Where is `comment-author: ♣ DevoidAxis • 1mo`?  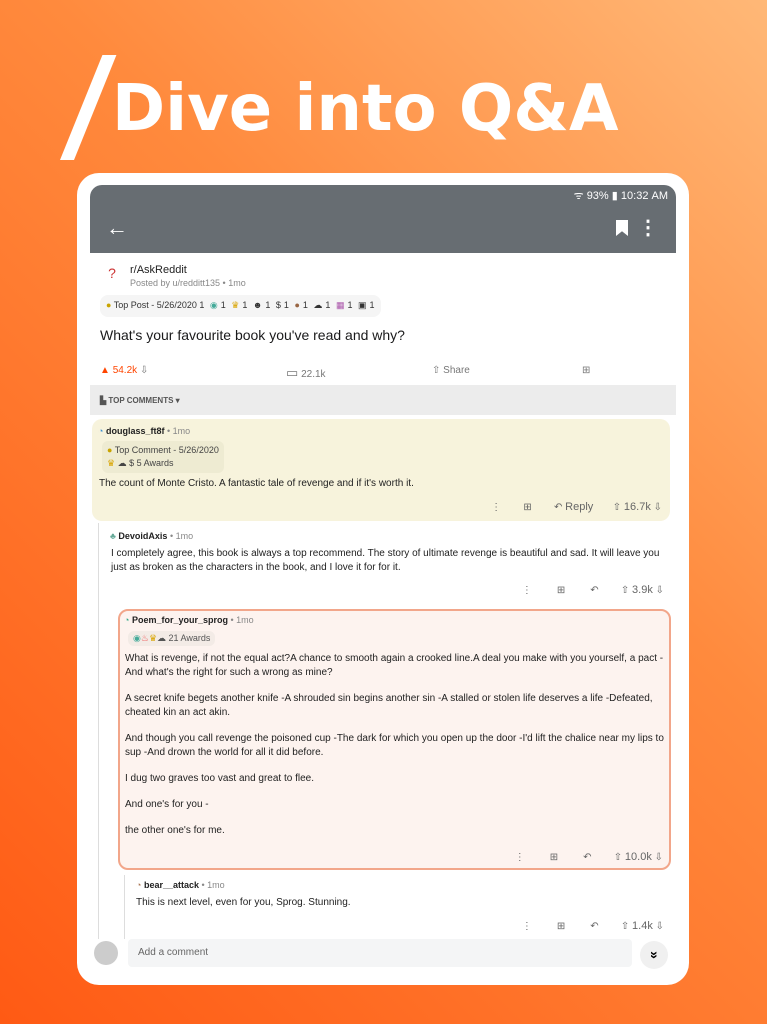
comment-author: ♣ DevoidAxis • 1mo is located at coordinates (151, 536).